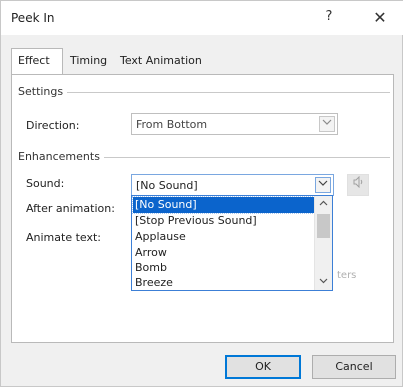 This screenshot has width=403, height=387. What do you see at coordinates (223, 253) in the screenshot?
I see `dropdown-option: Arrow` at bounding box center [223, 253].